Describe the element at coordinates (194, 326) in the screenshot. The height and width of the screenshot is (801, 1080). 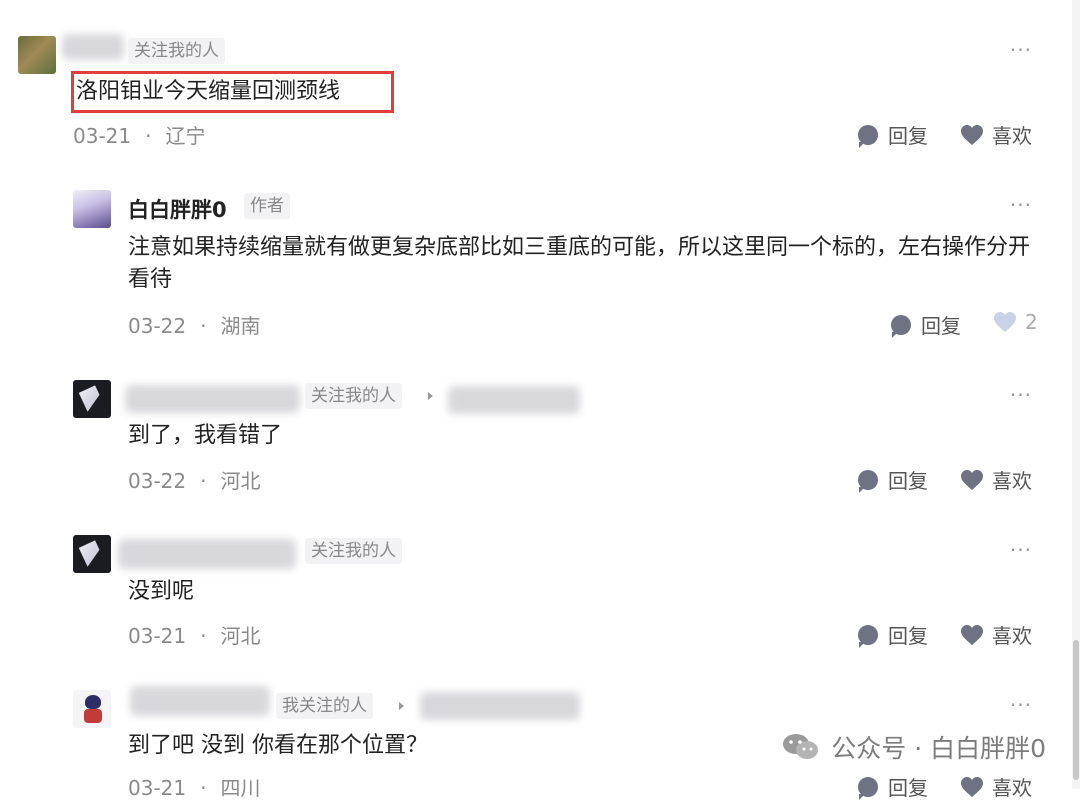
I see `comment-meta: 03-22 · 湖南` at that location.